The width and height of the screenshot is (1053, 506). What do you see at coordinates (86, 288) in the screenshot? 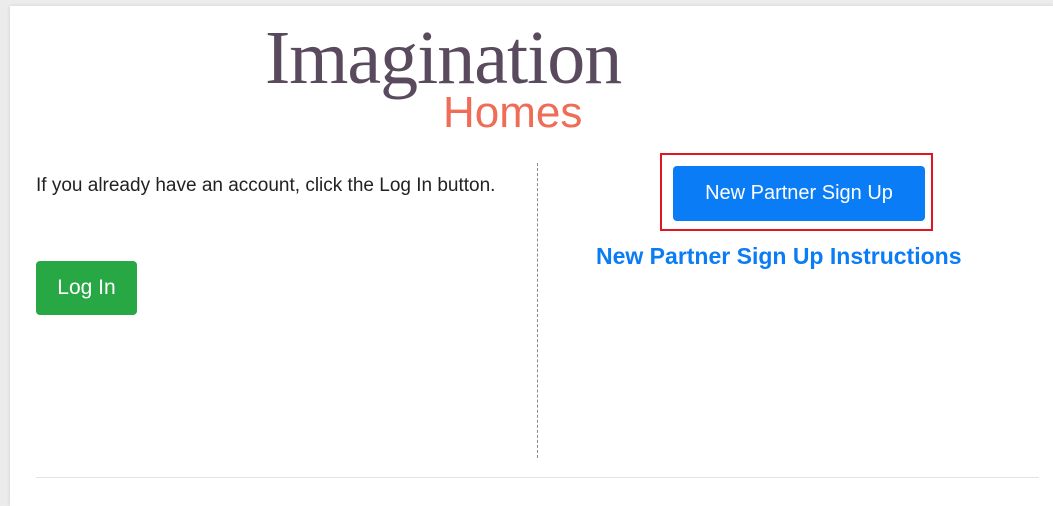
I see `login-button: Log In` at bounding box center [86, 288].